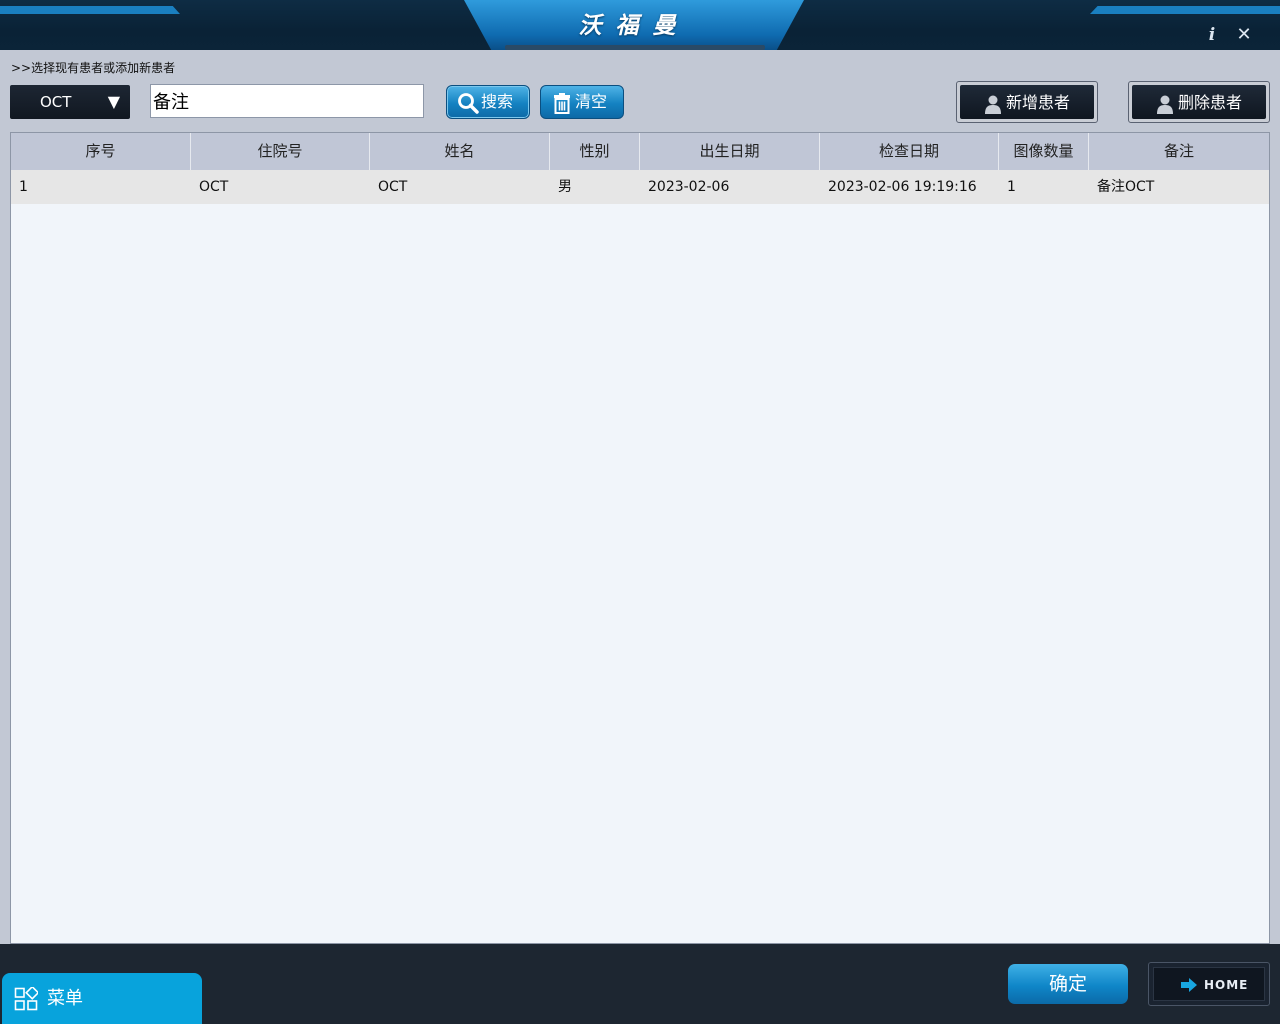  I want to click on cell-image-count: 1, so click(1011, 187).